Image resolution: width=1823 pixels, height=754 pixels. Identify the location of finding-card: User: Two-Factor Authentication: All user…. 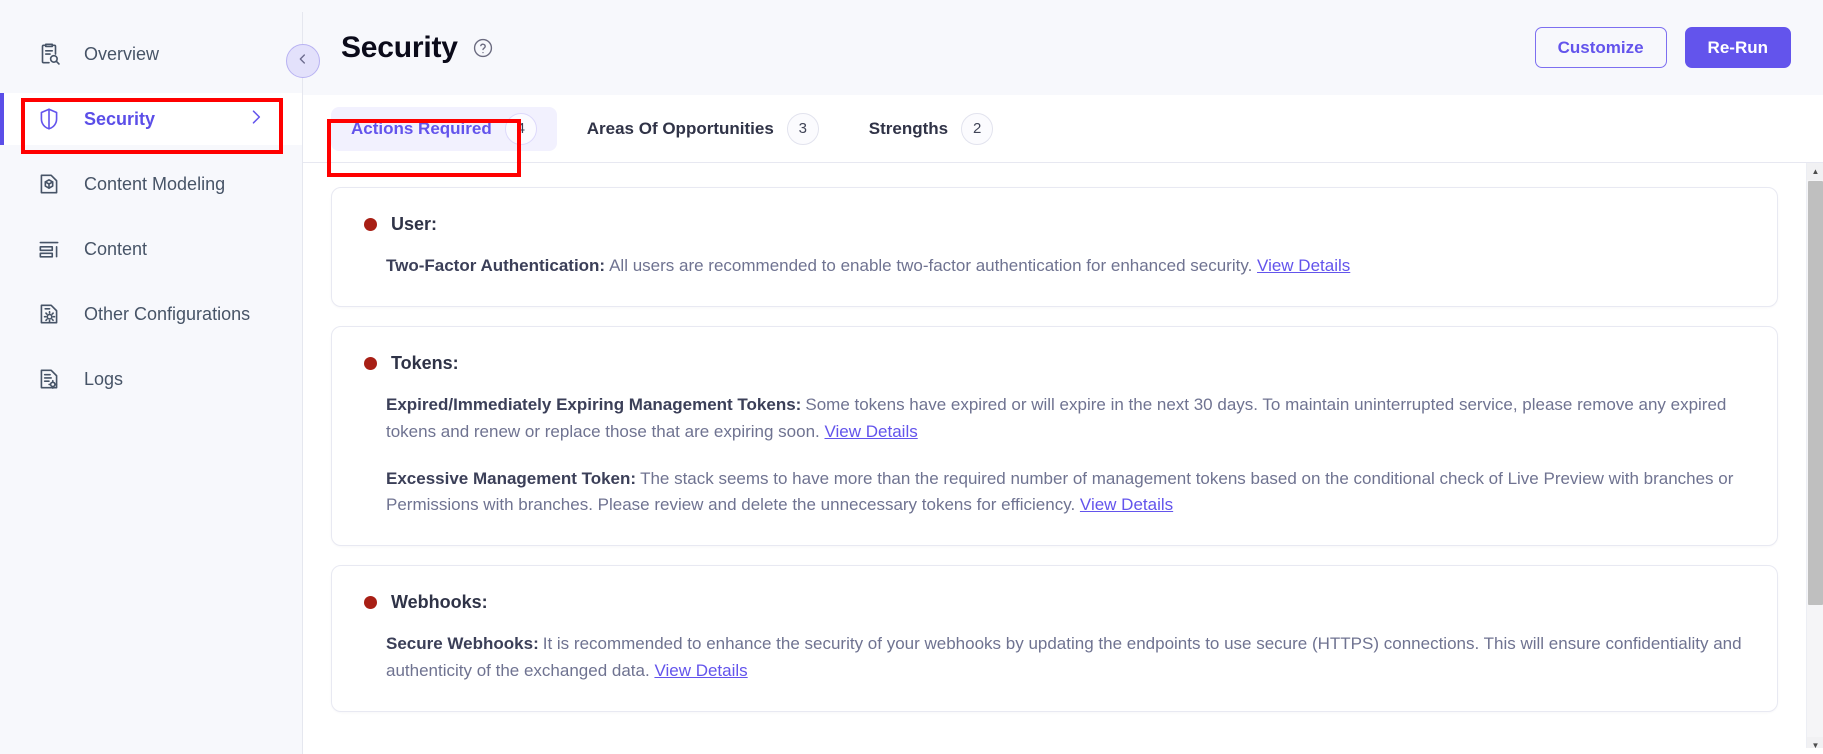
(1054, 247).